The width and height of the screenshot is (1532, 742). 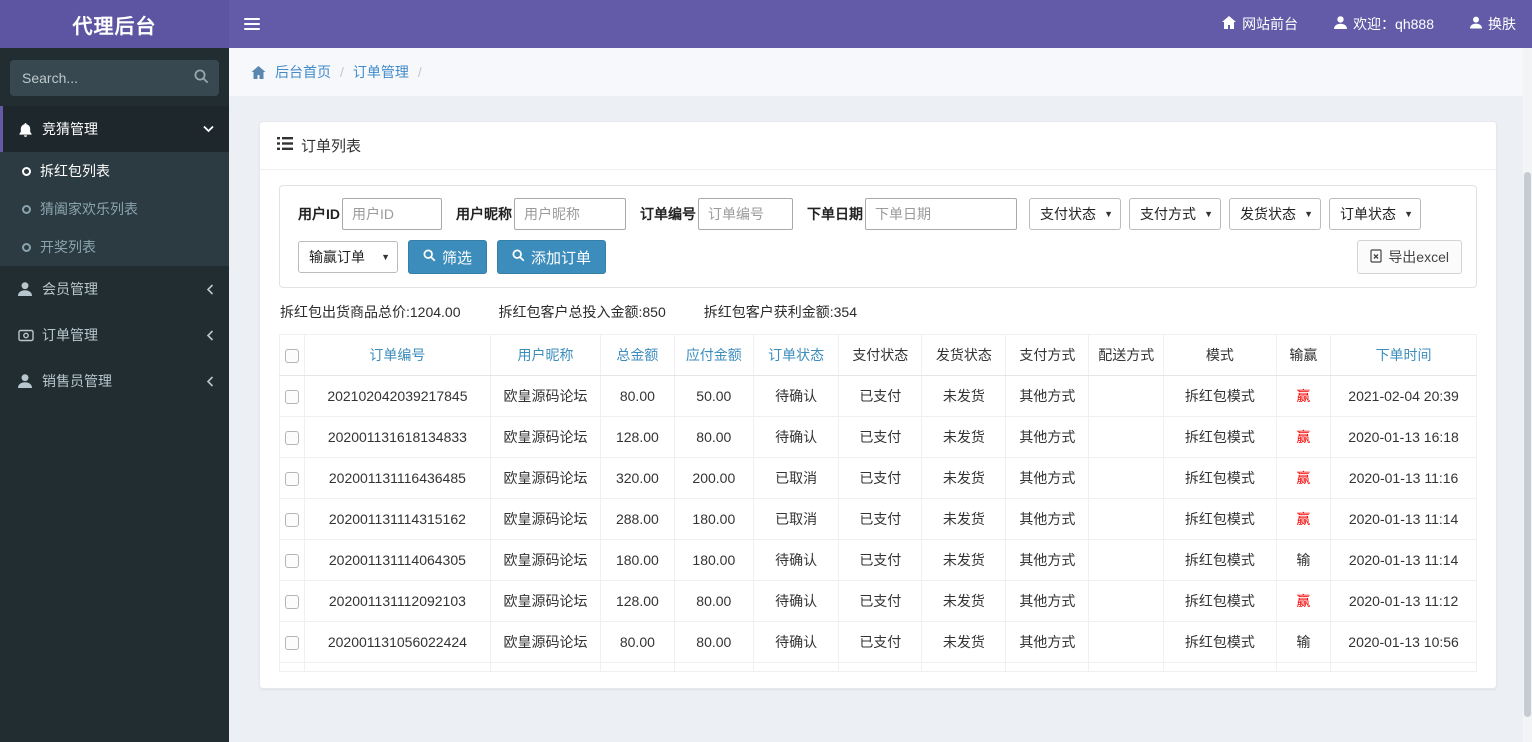 I want to click on column-header-time: 下单时间, so click(x=1403, y=355).